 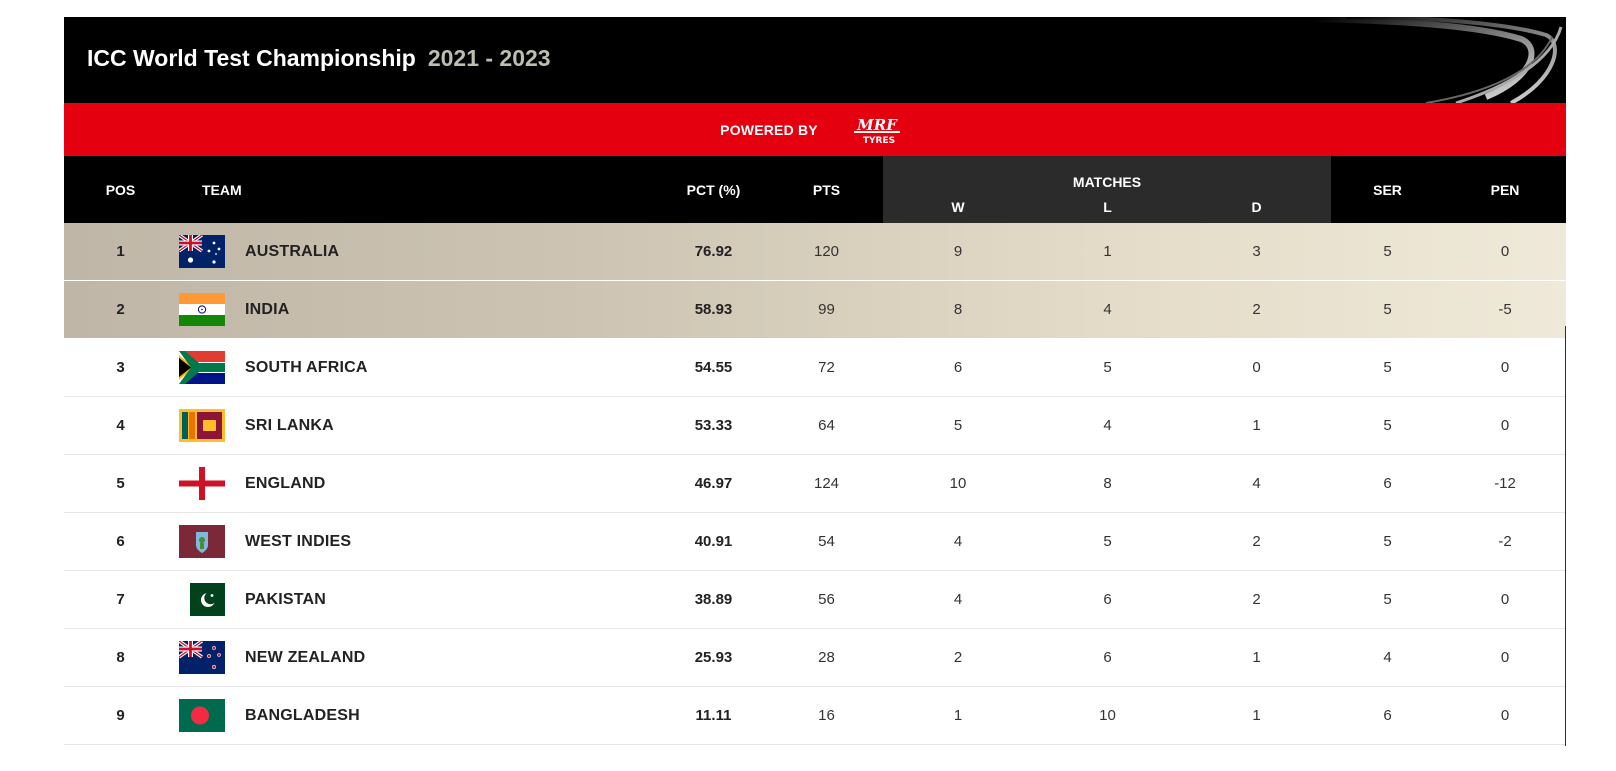 What do you see at coordinates (958, 252) in the screenshot?
I see `wins-cell: 9` at bounding box center [958, 252].